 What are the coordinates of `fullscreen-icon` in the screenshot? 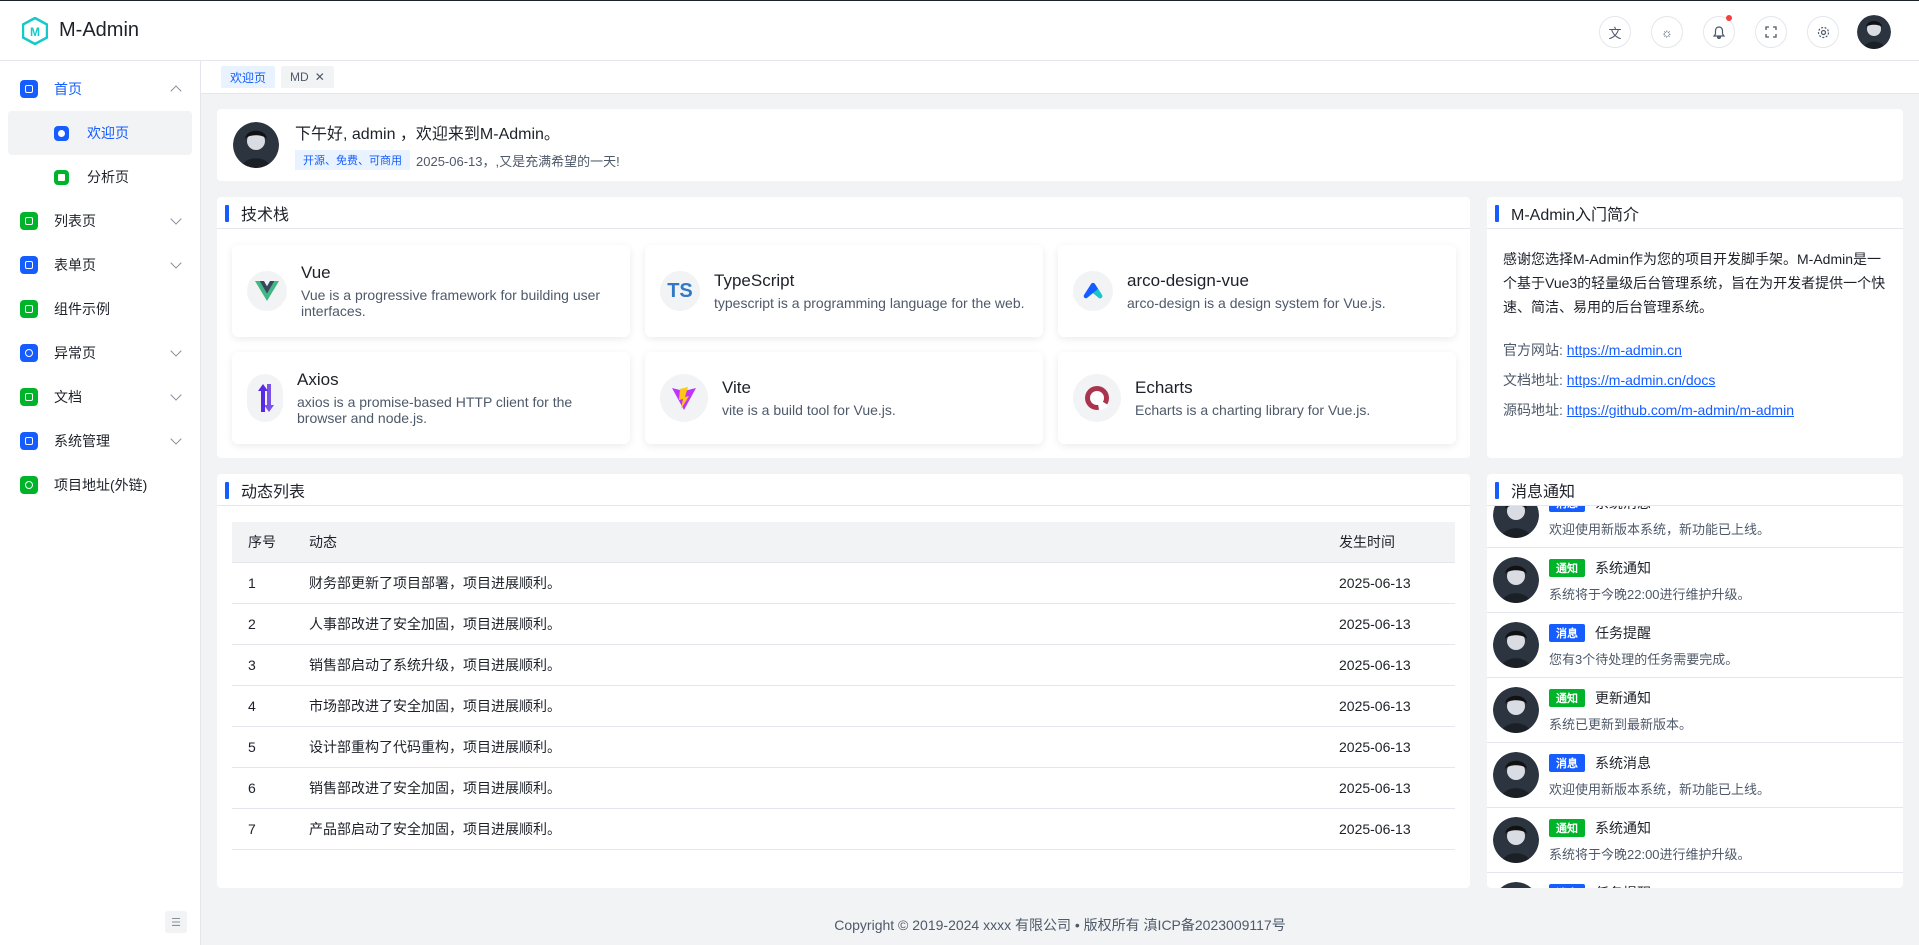 It's located at (1771, 32).